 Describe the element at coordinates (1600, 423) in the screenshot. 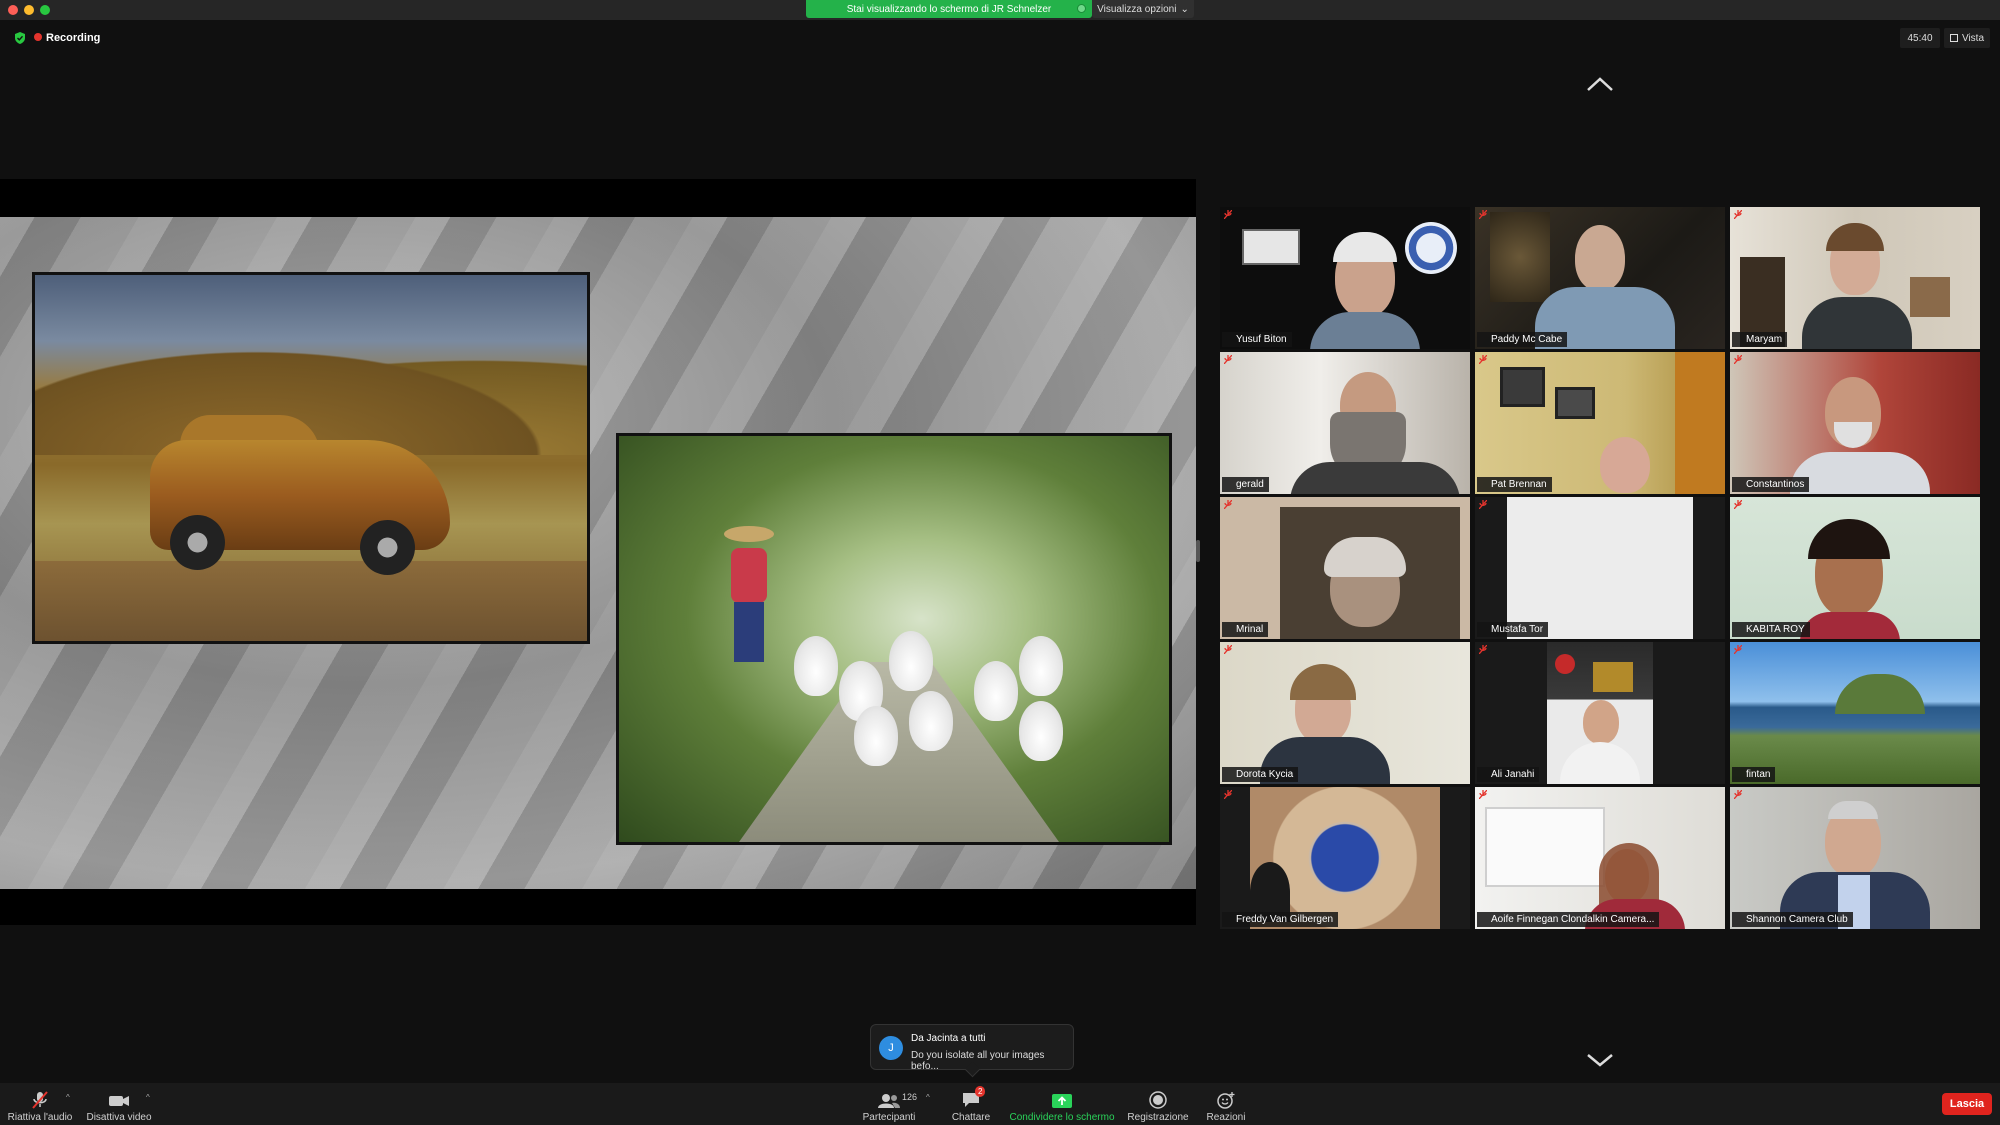

I see `participant-tile: Pat Brennan` at that location.